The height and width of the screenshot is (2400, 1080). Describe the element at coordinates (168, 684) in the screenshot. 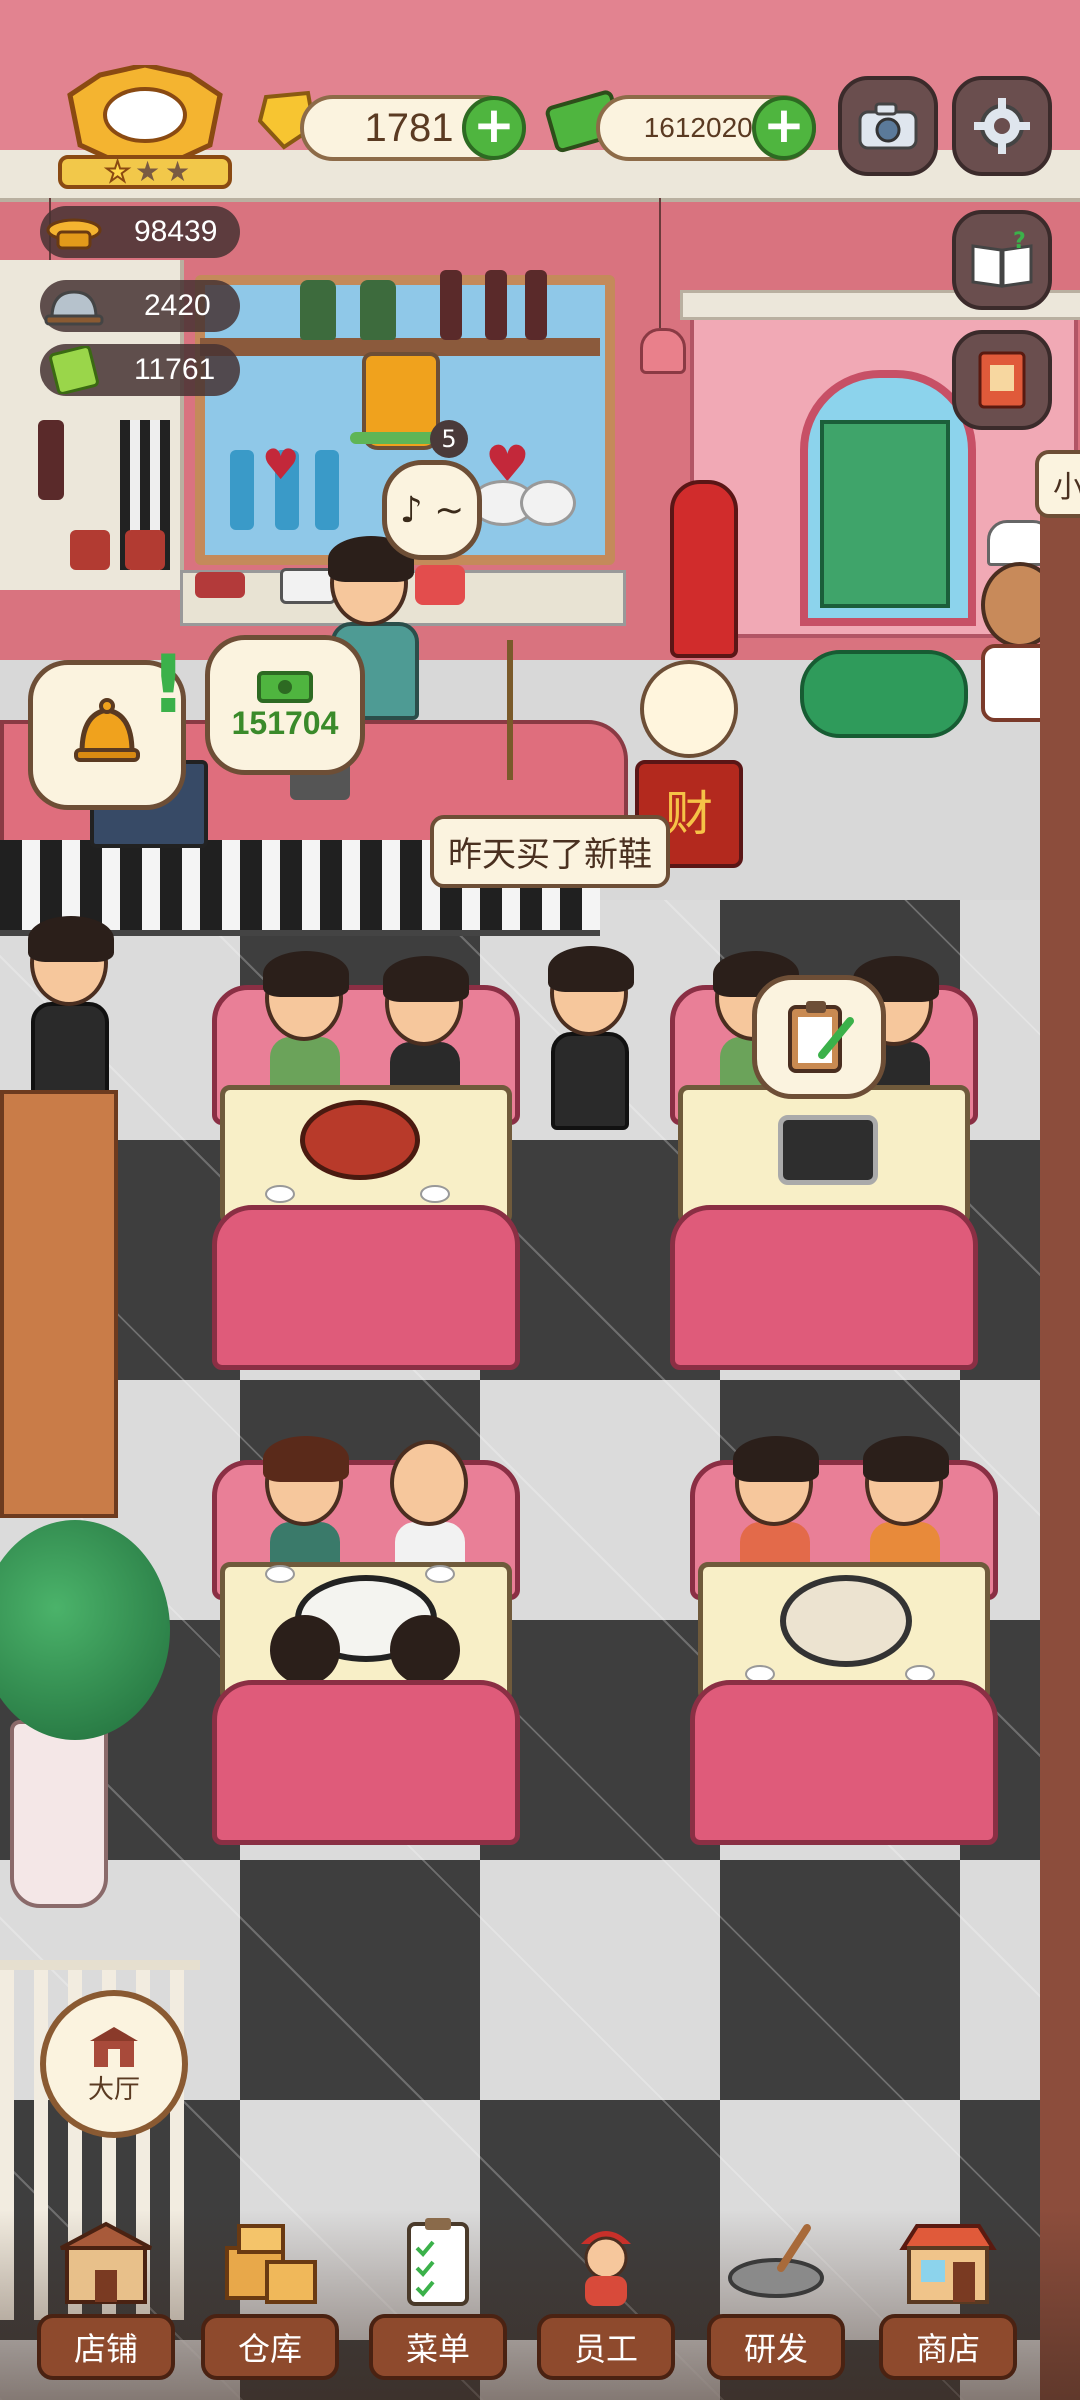

I see `alert-exclamation-icon: !` at that location.